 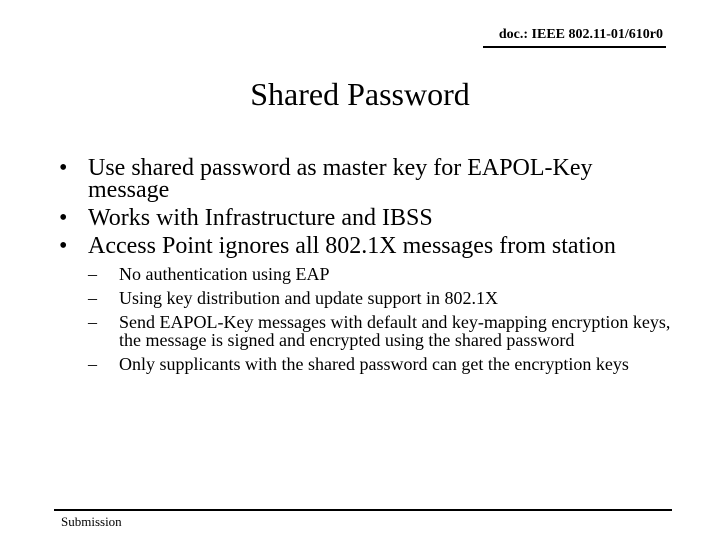 What do you see at coordinates (360, 94) in the screenshot?
I see `slide-title: Shared Password` at bounding box center [360, 94].